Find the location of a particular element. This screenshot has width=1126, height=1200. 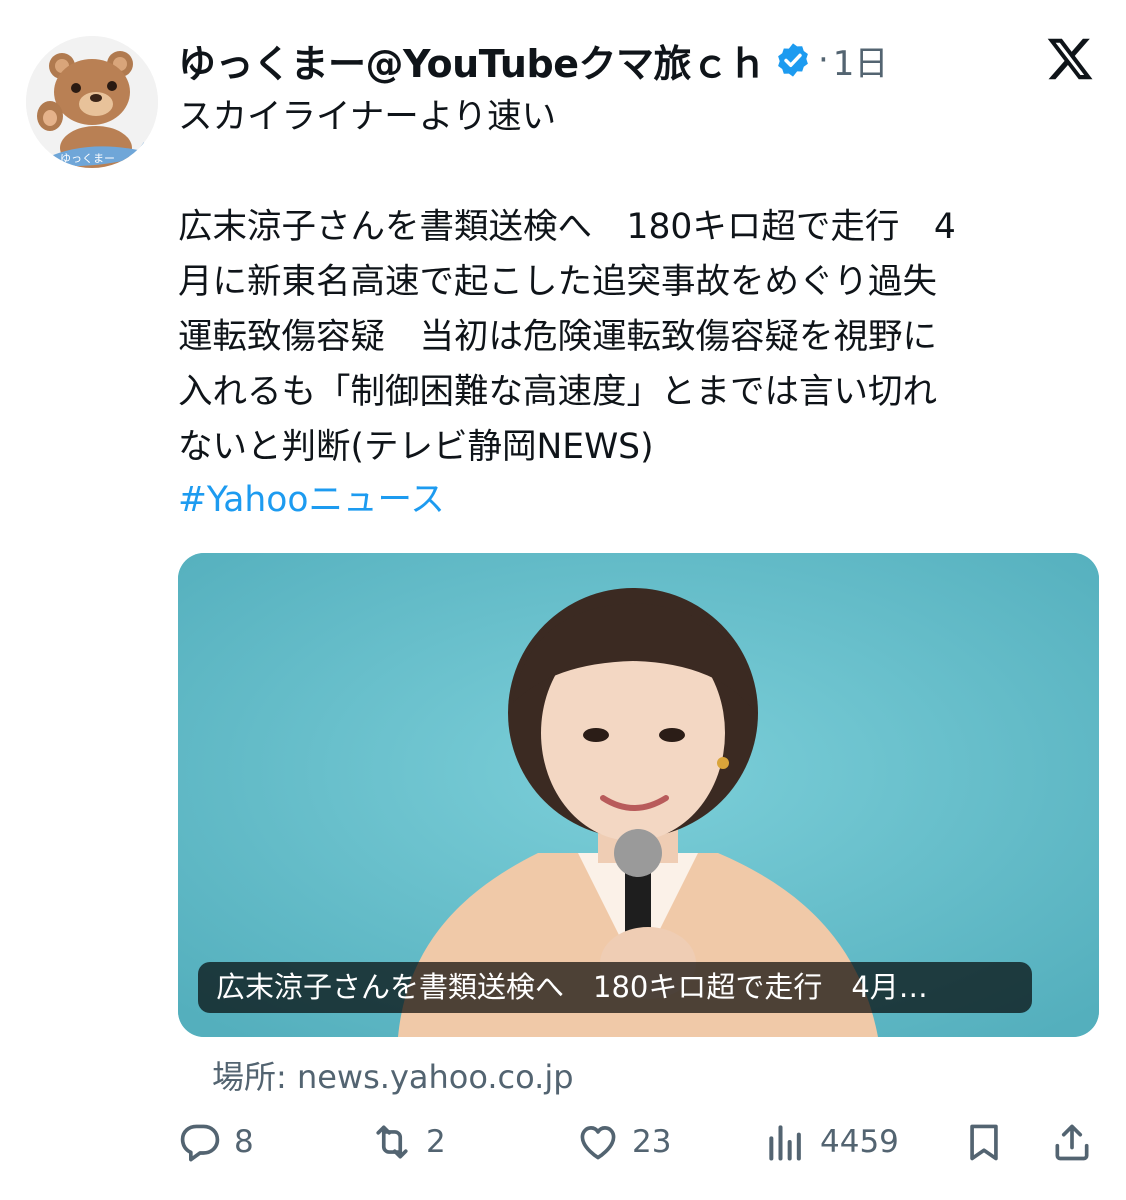

post-time: 1日 is located at coordinates (861, 60).